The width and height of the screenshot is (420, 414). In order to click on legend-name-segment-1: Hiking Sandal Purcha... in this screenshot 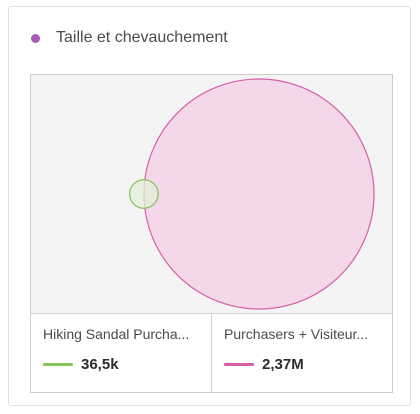, I will do `click(116, 334)`.